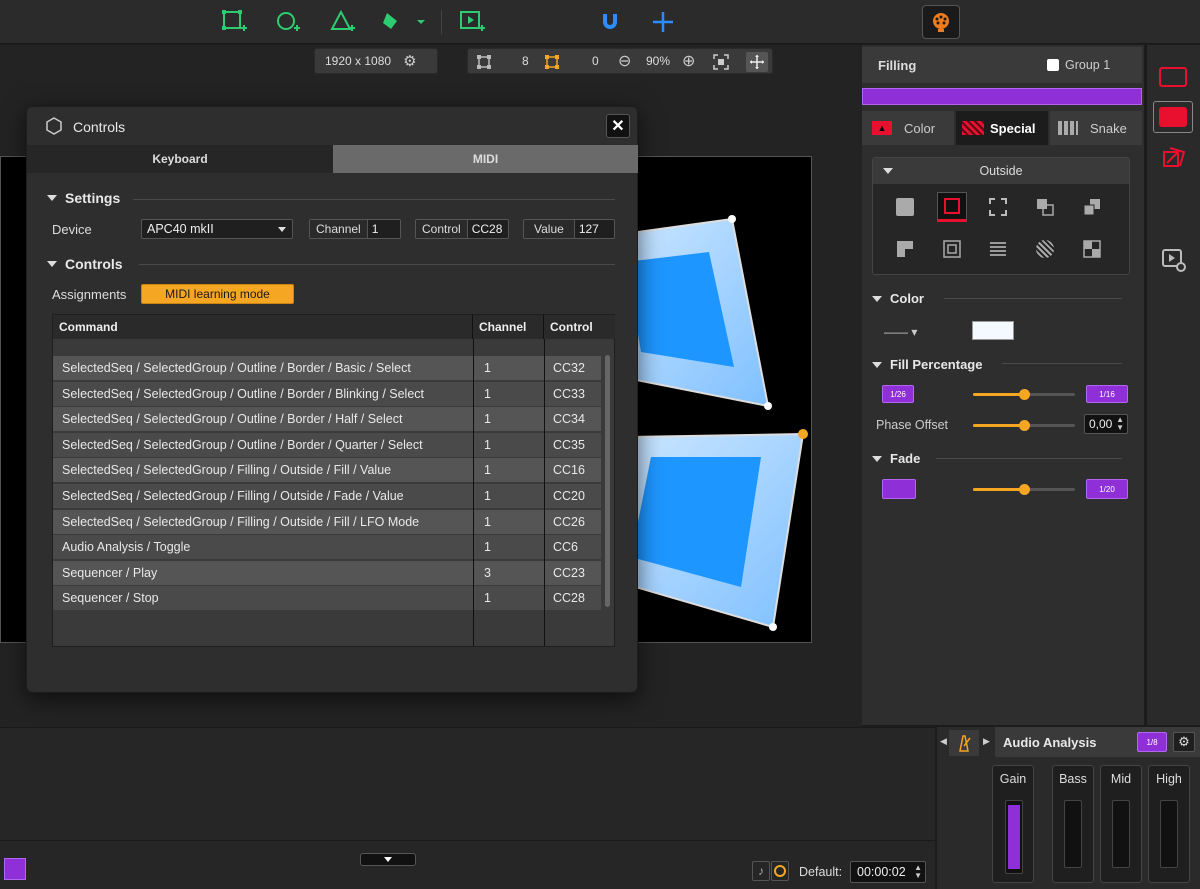  I want to click on add-triangle-icon, so click(342, 22).